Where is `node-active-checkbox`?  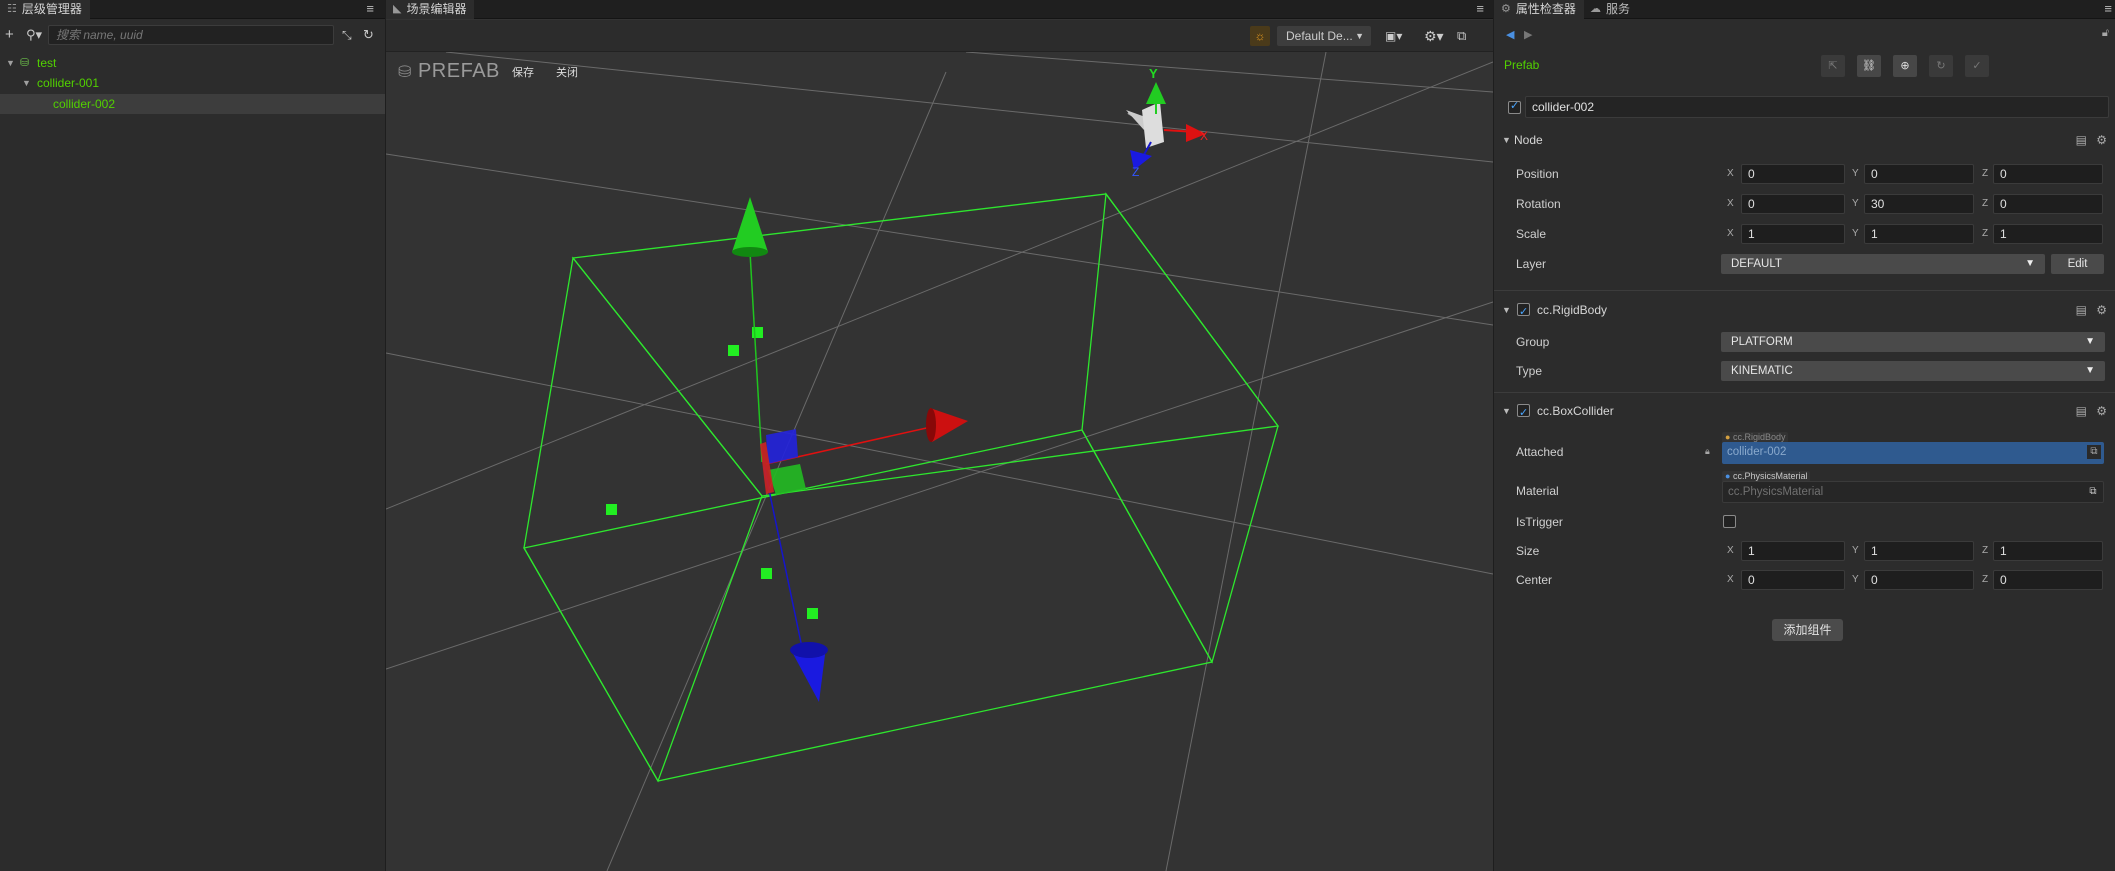
node-active-checkbox is located at coordinates (1514, 106).